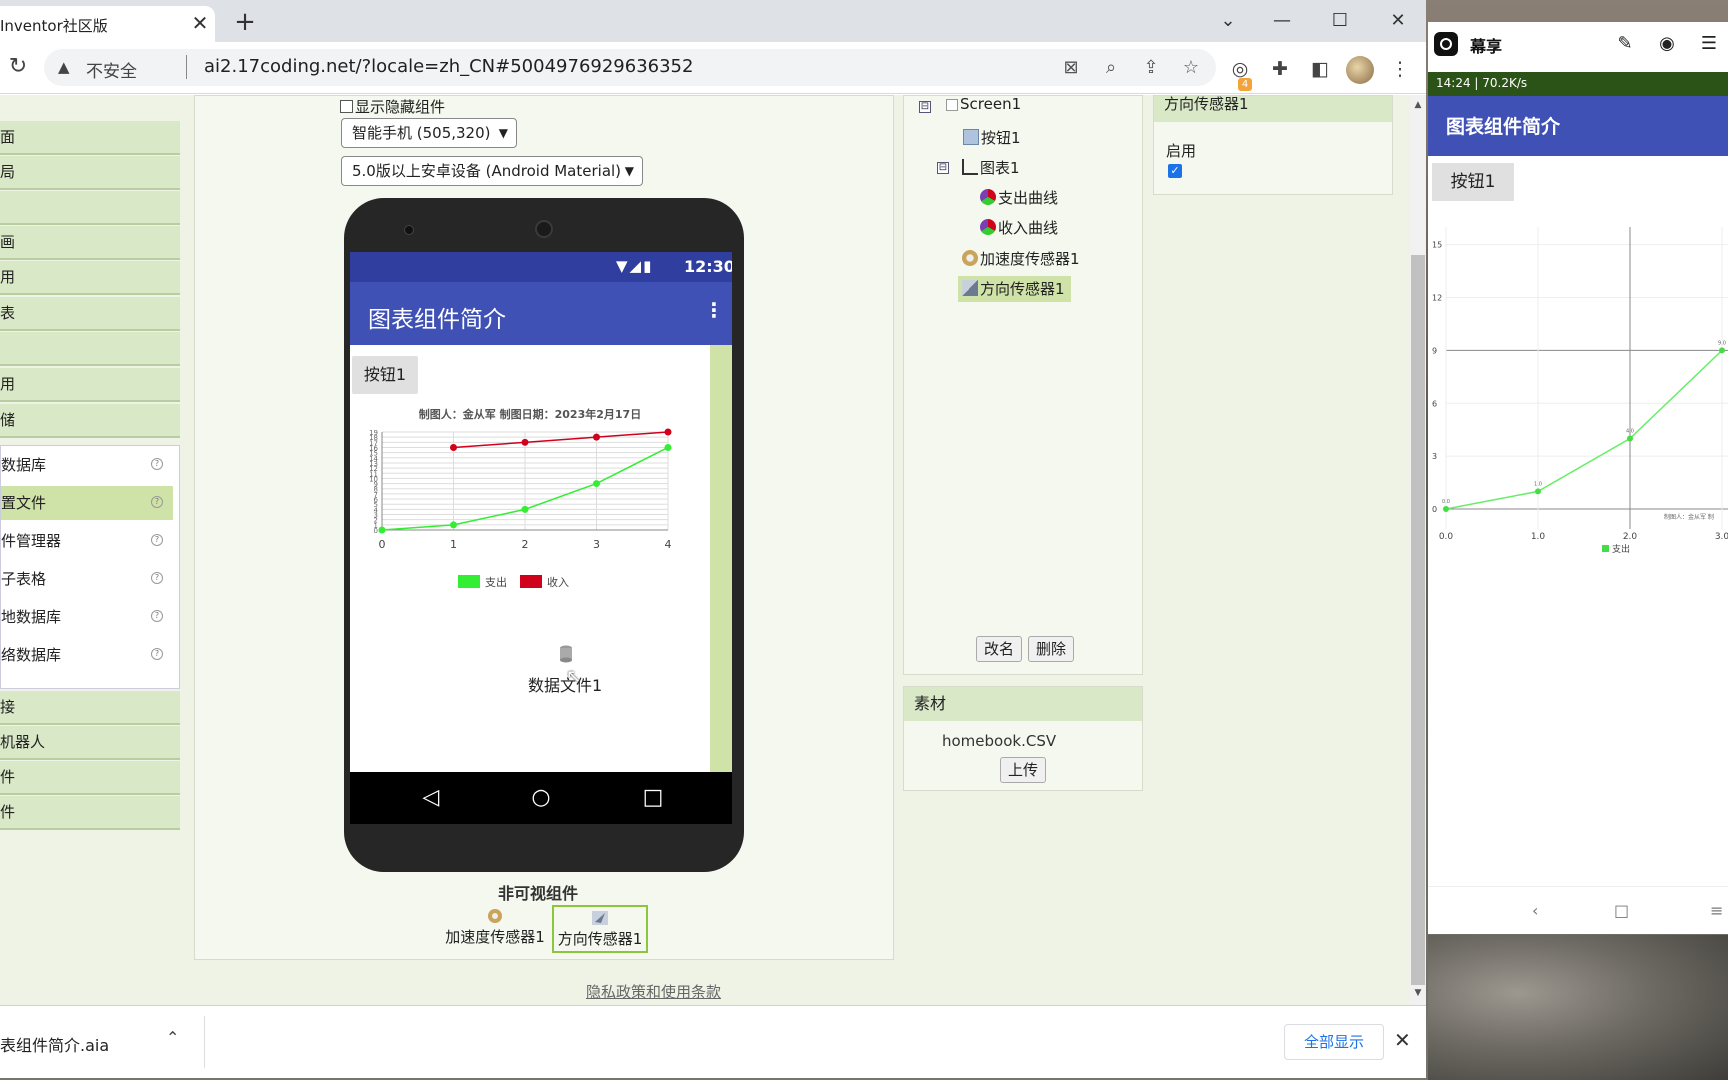 This screenshot has height=1080, width=1728. What do you see at coordinates (983, 104) in the screenshot?
I see `tree-item-screen1: Screen1` at bounding box center [983, 104].